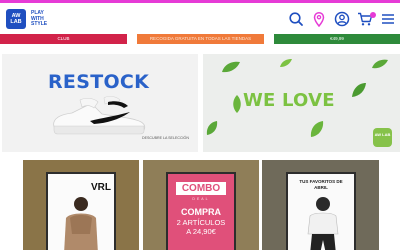  What do you see at coordinates (165, 138) in the screenshot?
I see `restock-cta: DESCUBRE LA SELECCIÓN` at bounding box center [165, 138].